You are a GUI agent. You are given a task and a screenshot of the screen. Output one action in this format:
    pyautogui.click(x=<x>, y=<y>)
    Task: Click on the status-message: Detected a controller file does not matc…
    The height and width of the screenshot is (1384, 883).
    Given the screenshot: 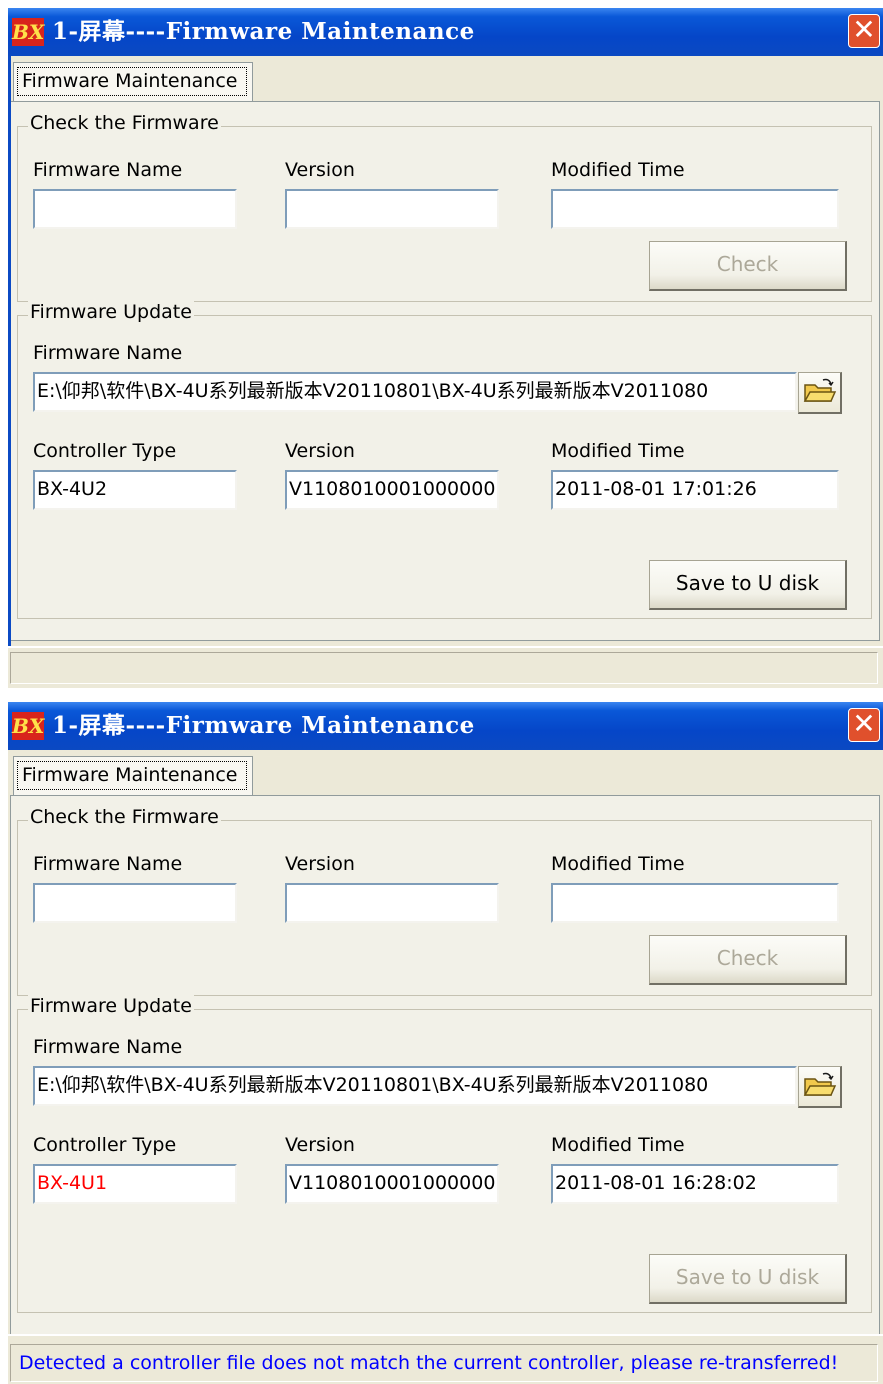 What is the action you would take?
    pyautogui.click(x=444, y=1363)
    